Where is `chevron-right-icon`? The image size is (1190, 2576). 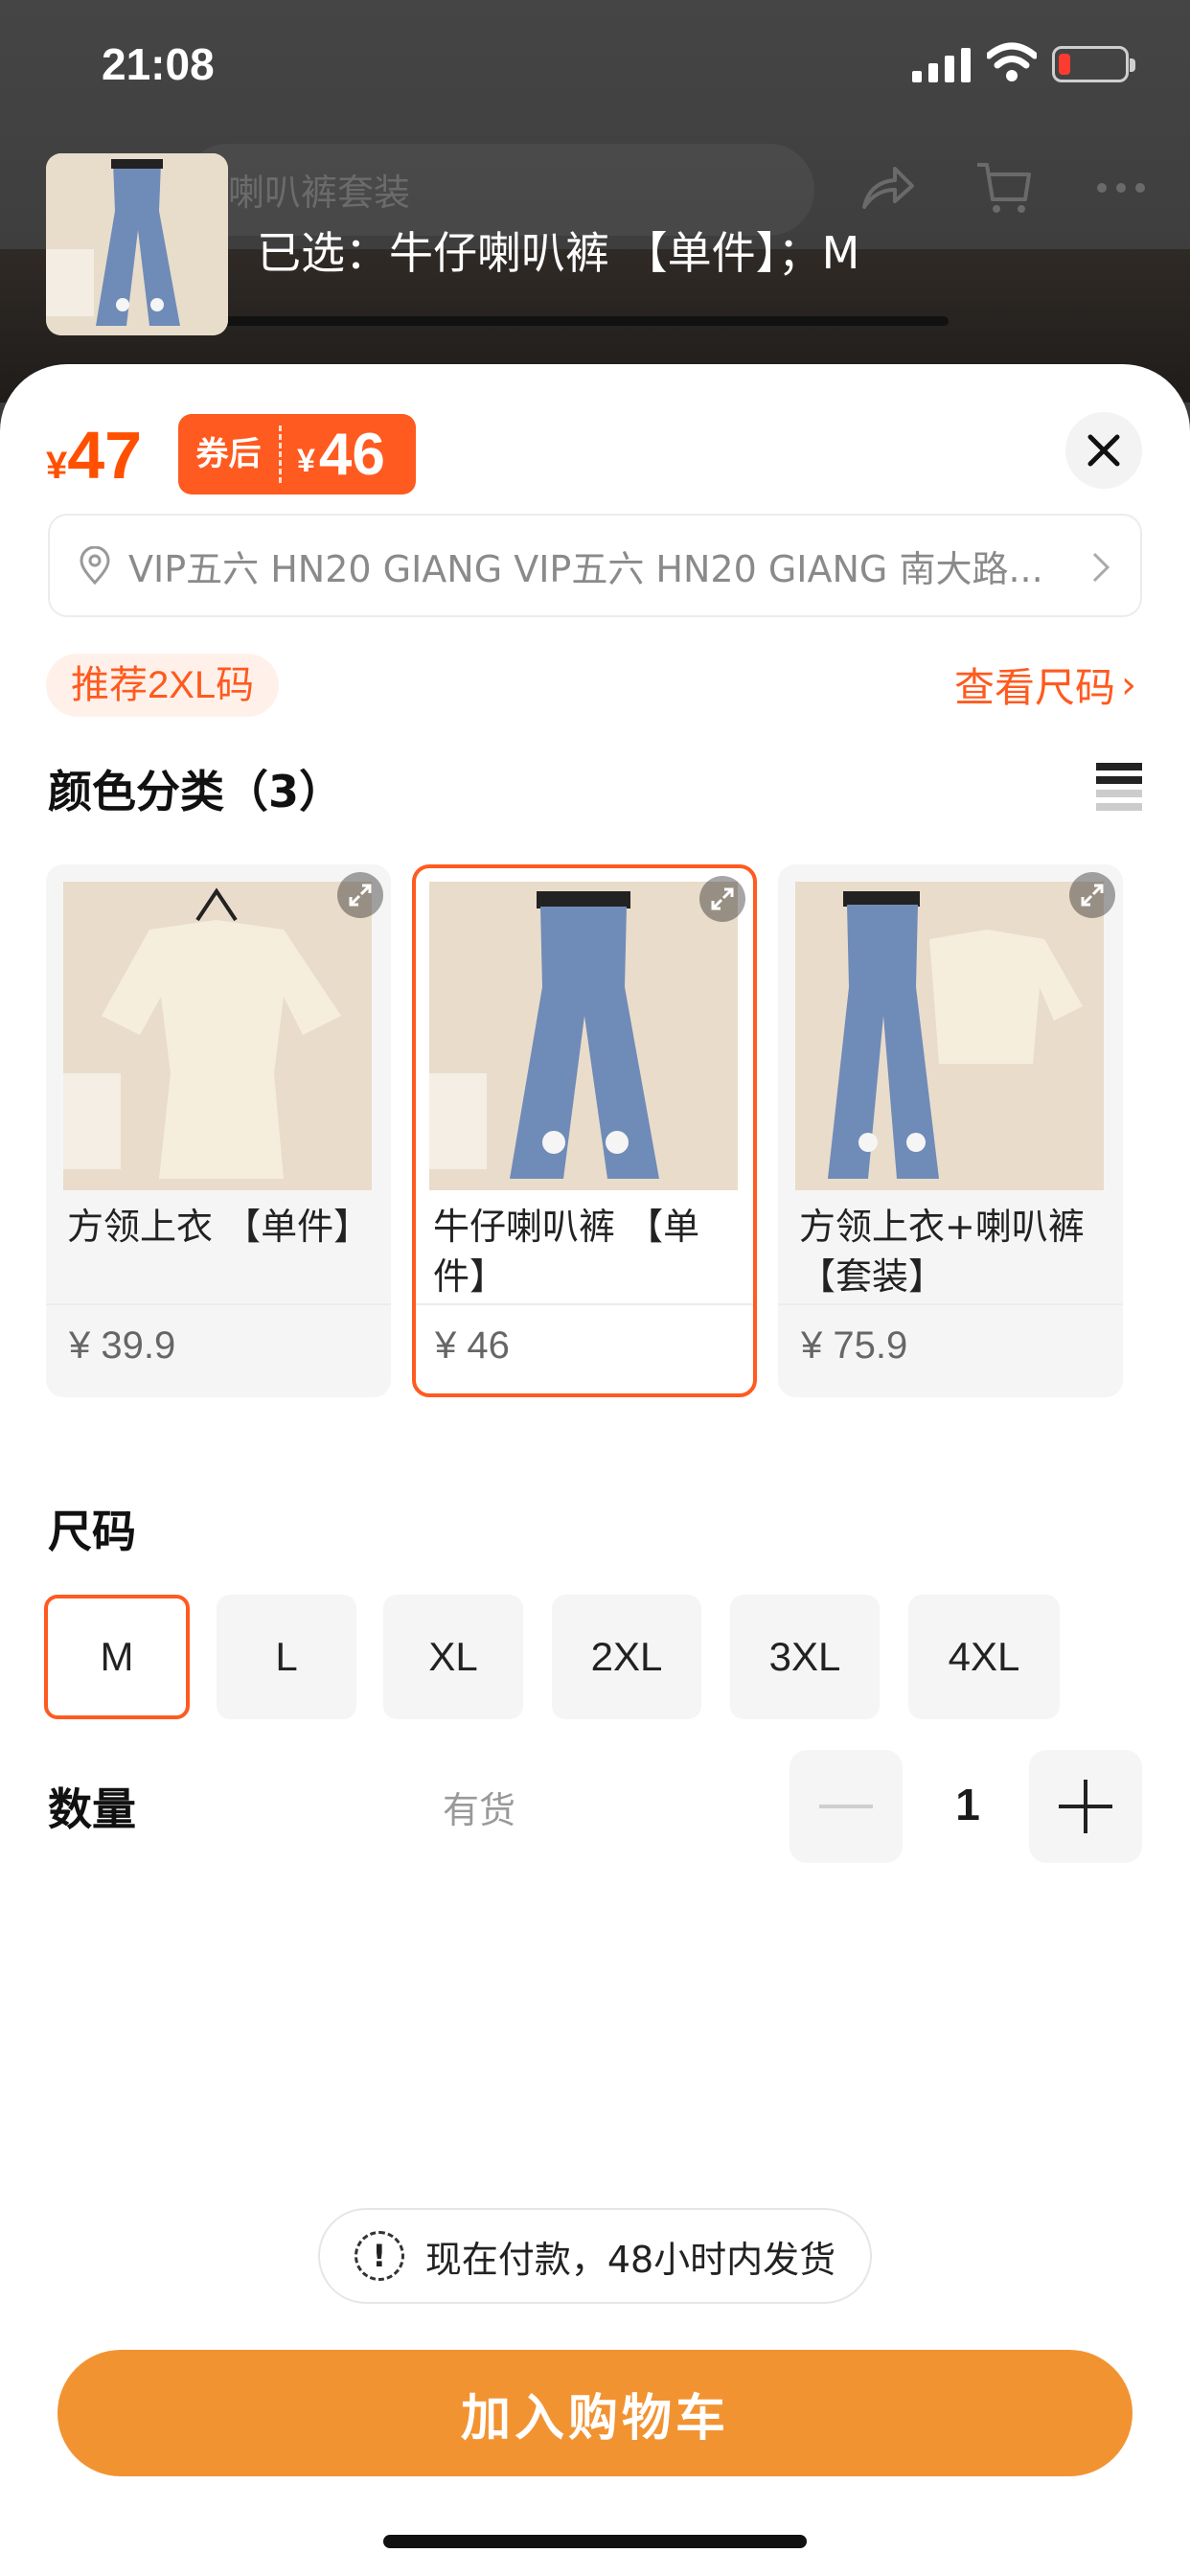 chevron-right-icon is located at coordinates (1101, 567).